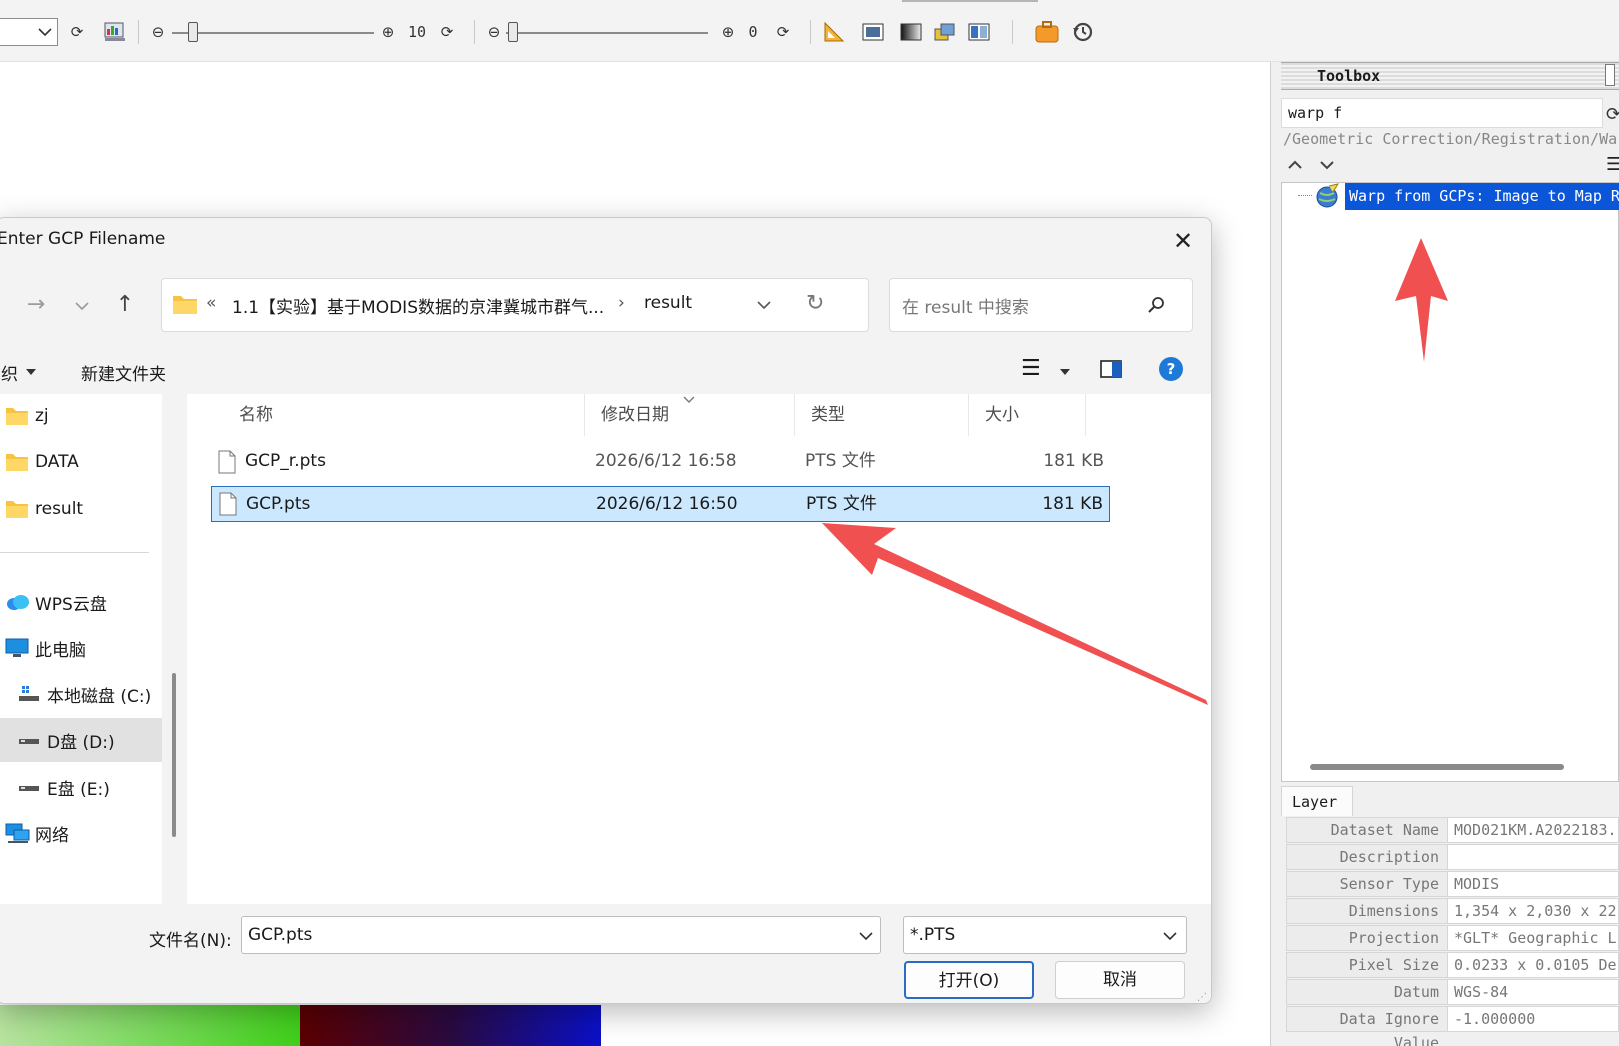 The height and width of the screenshot is (1046, 1619). What do you see at coordinates (17, 647) in the screenshot?
I see `computer-icon` at bounding box center [17, 647].